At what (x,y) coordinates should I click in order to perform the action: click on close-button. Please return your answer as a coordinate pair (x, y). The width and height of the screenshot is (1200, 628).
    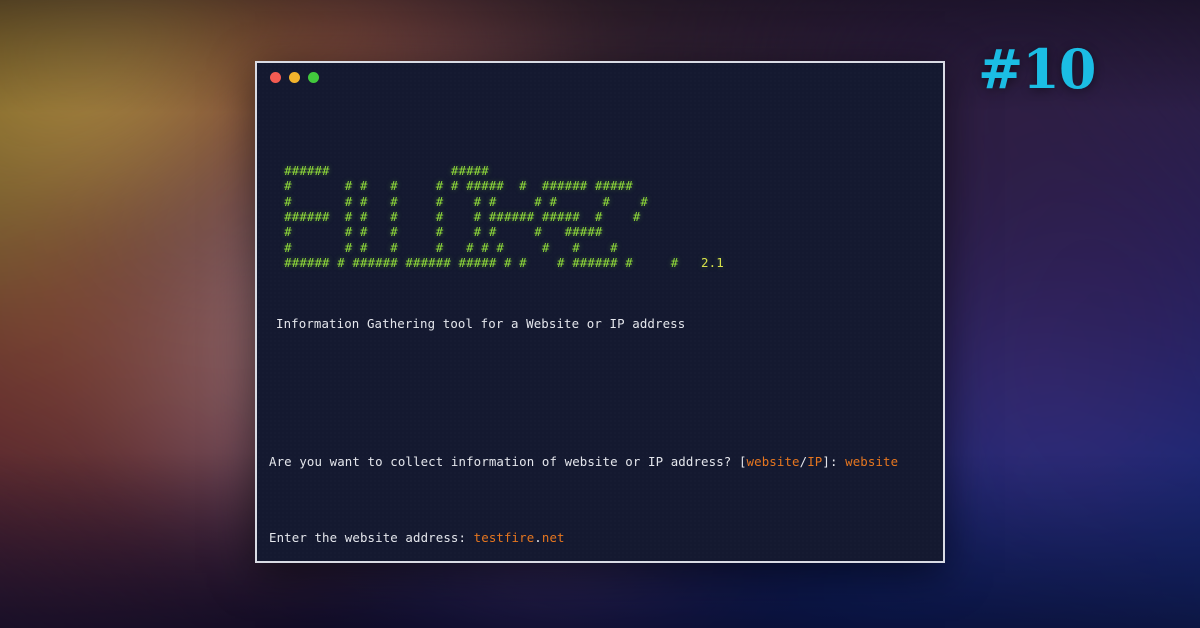
    Looking at the image, I should click on (275, 77).